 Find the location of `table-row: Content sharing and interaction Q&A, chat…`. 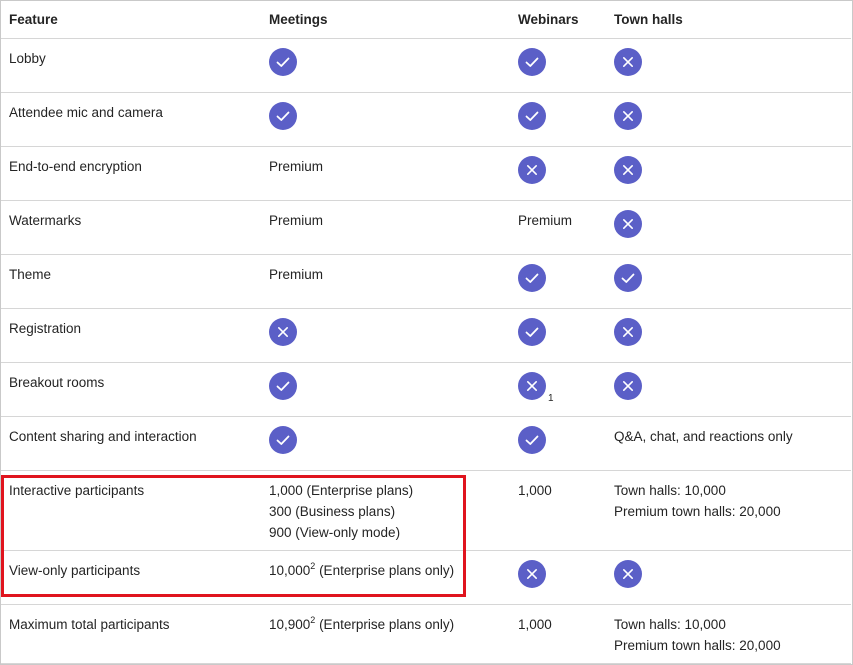

table-row: Content sharing and interaction Q&A, chat… is located at coordinates (426, 443).